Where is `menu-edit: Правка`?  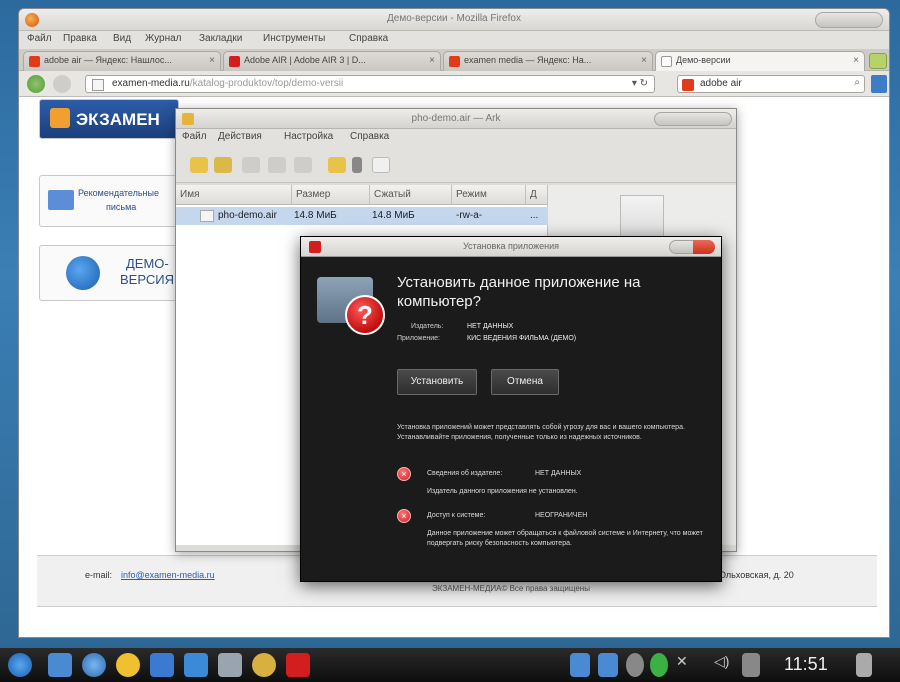
menu-edit: Правка is located at coordinates (80, 38).